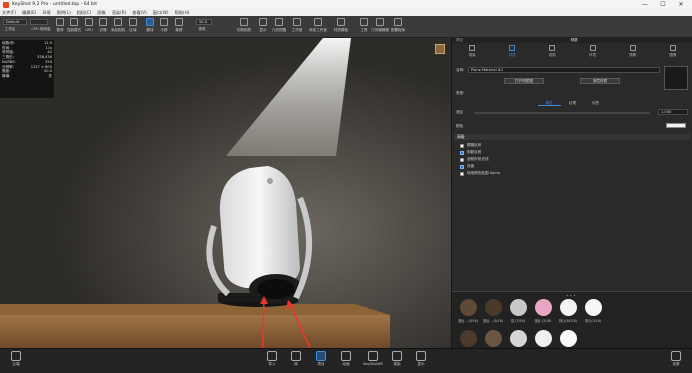 The image size is (692, 373). Describe the element at coordinates (133, 30) in the screenshot. I see `toolbar-label: 区域` at that location.